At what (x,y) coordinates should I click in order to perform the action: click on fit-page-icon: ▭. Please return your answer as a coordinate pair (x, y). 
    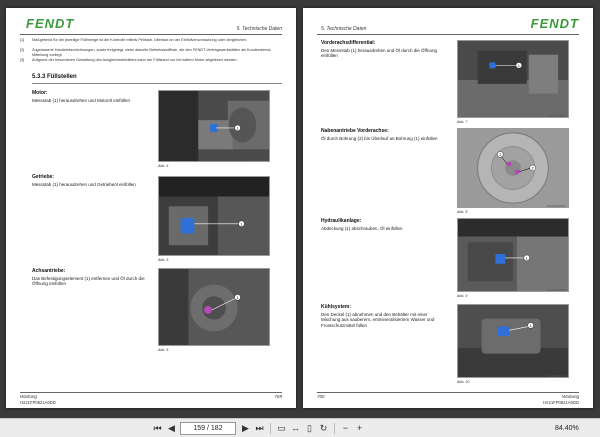
    Looking at the image, I should click on (281, 428).